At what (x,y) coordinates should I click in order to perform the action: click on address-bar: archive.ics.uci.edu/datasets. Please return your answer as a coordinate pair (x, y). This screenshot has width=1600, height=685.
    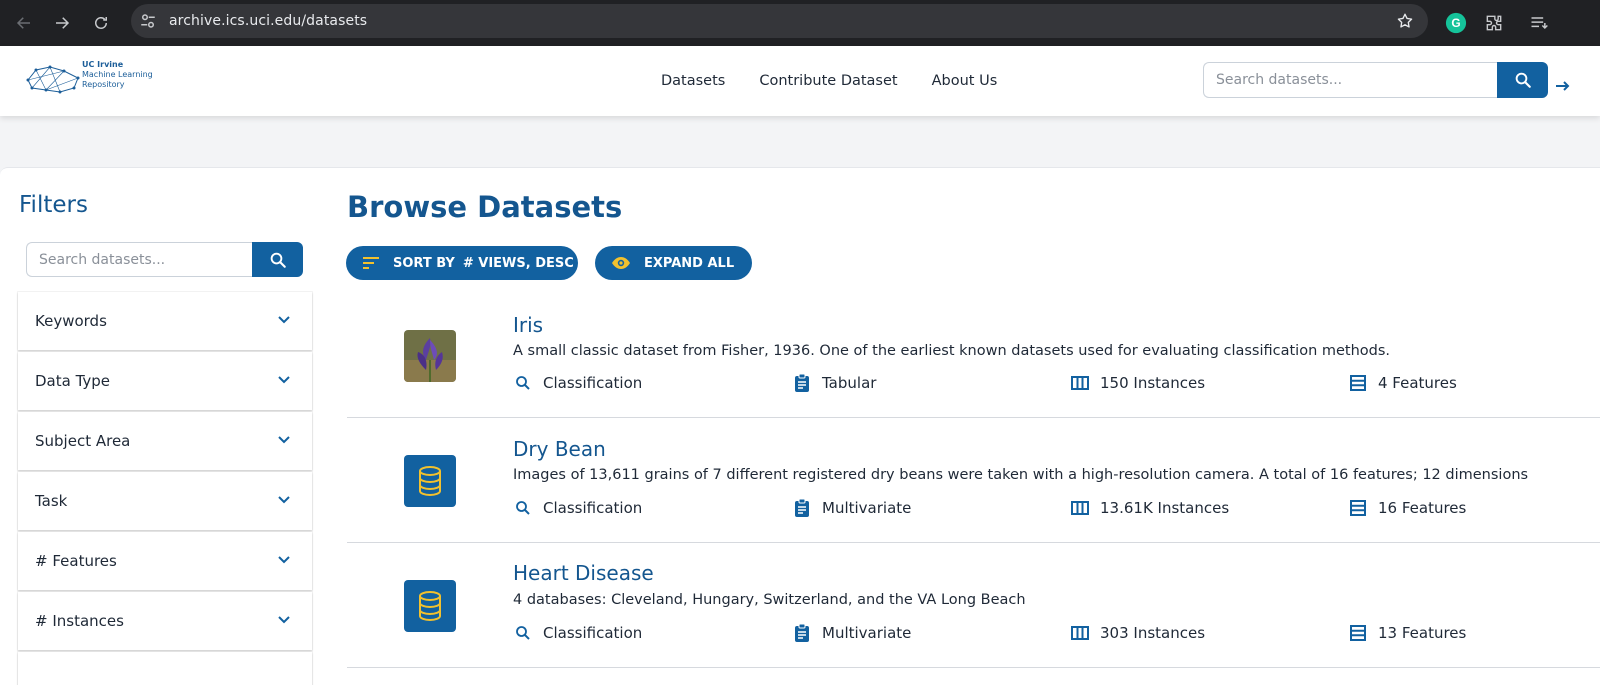
    Looking at the image, I should click on (779, 21).